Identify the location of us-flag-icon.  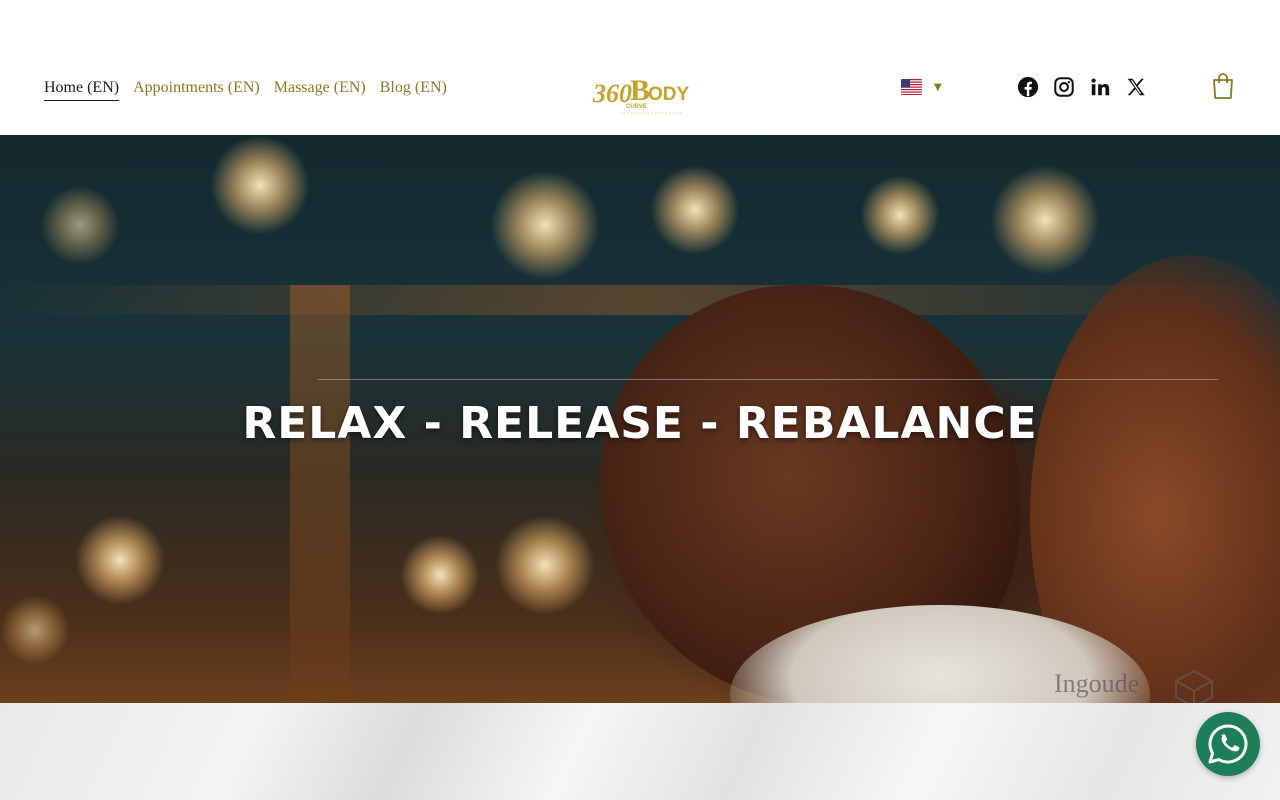
(911, 87).